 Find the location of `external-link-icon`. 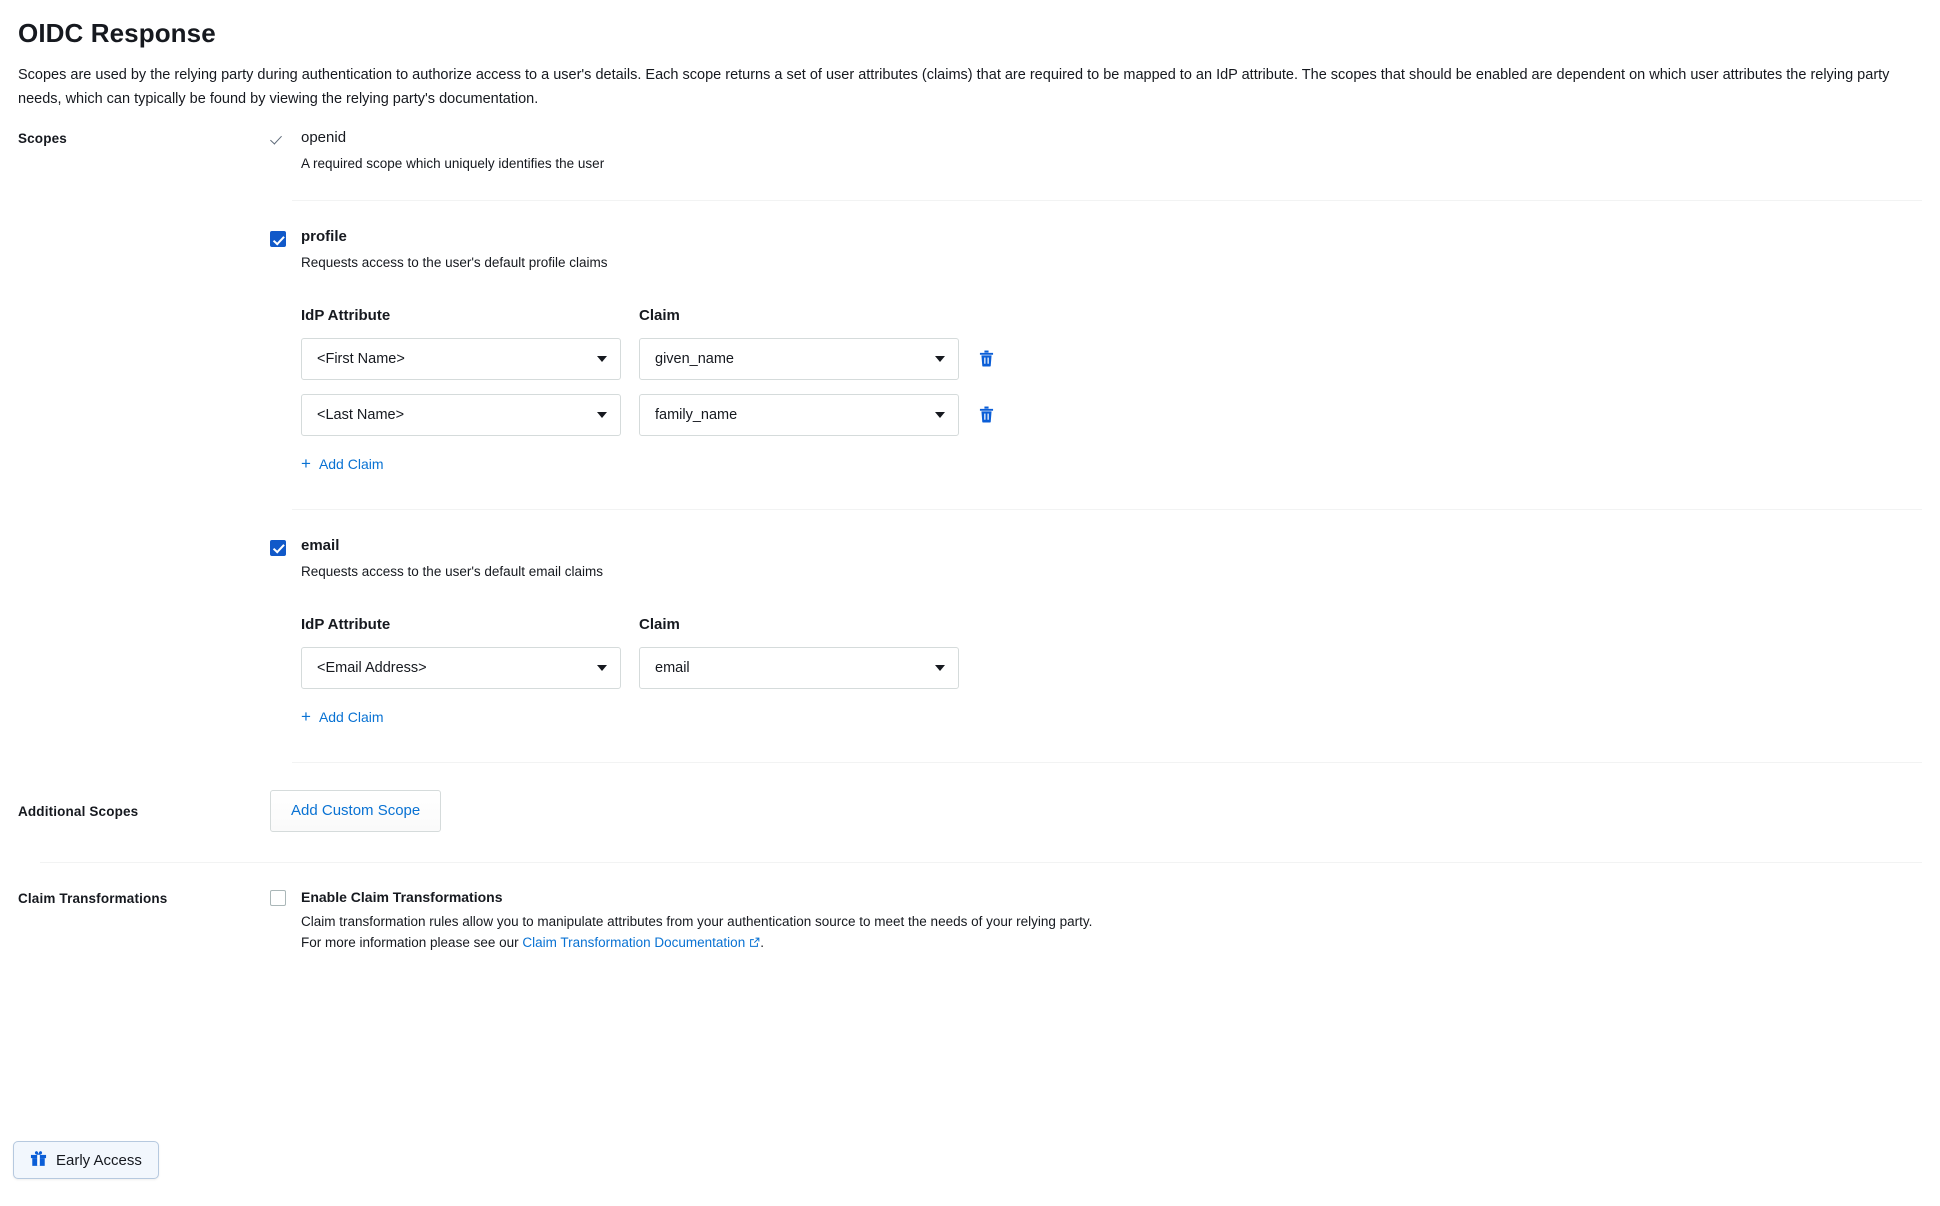

external-link-icon is located at coordinates (754, 944).